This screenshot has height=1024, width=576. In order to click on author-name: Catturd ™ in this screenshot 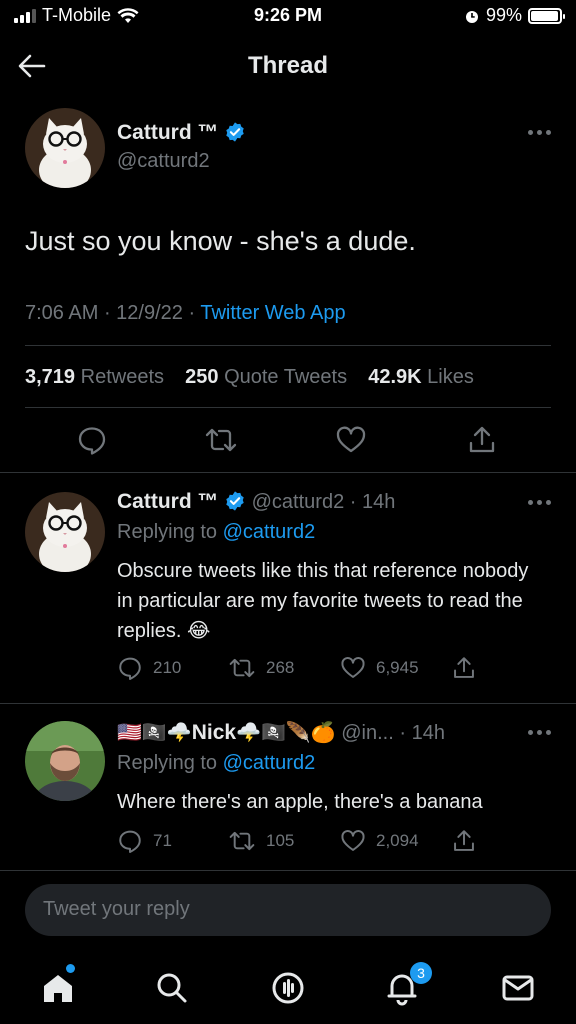, I will do `click(168, 132)`.